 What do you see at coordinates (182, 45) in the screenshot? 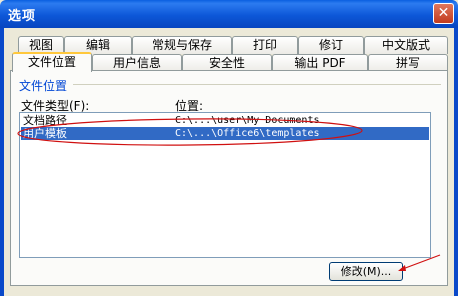
I see `tab-general-save: 常规与保存` at bounding box center [182, 45].